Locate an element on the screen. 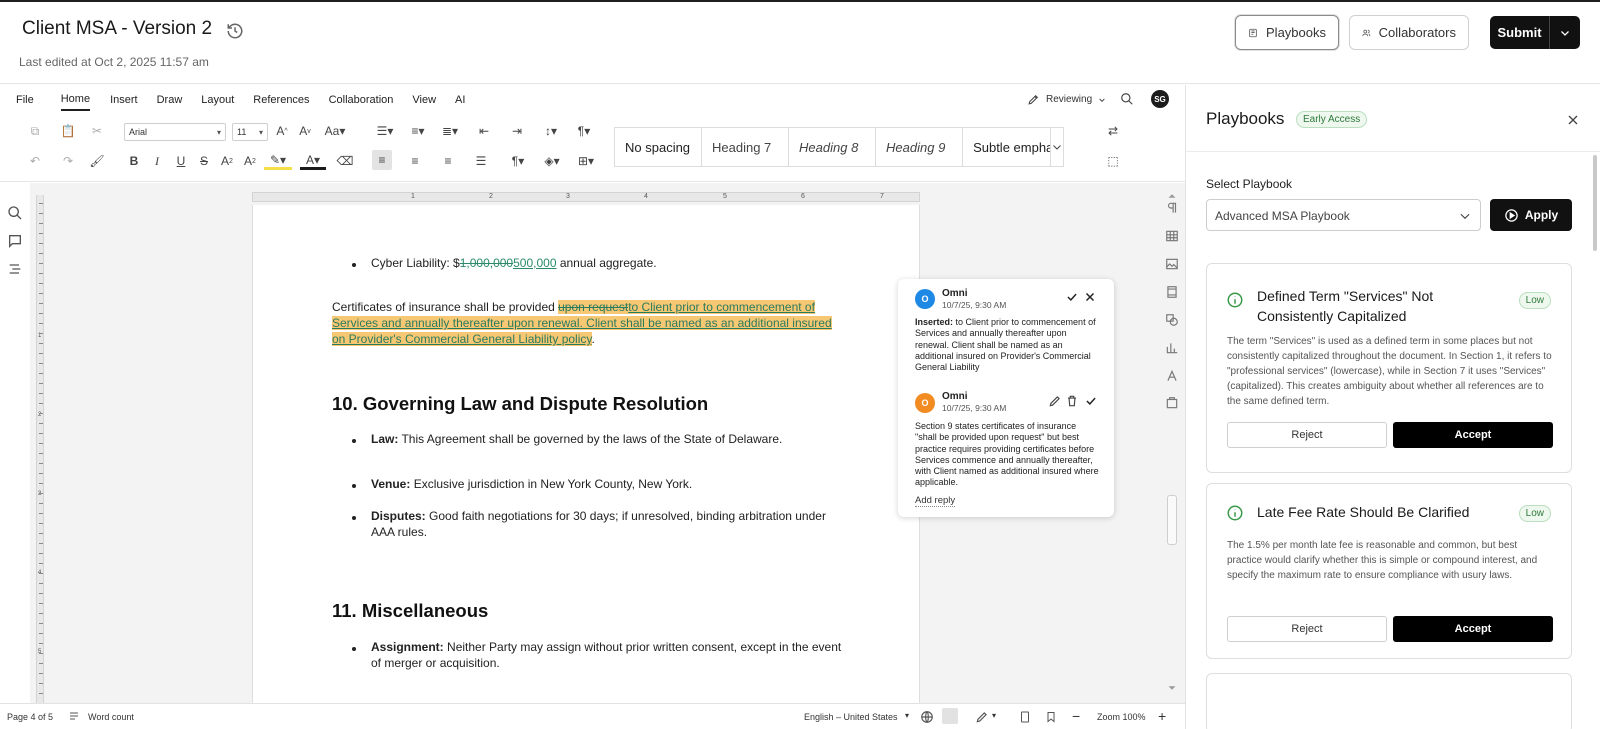 Image resolution: width=1600 pixels, height=729 pixels. font-color-icon: A▾ is located at coordinates (313, 161).